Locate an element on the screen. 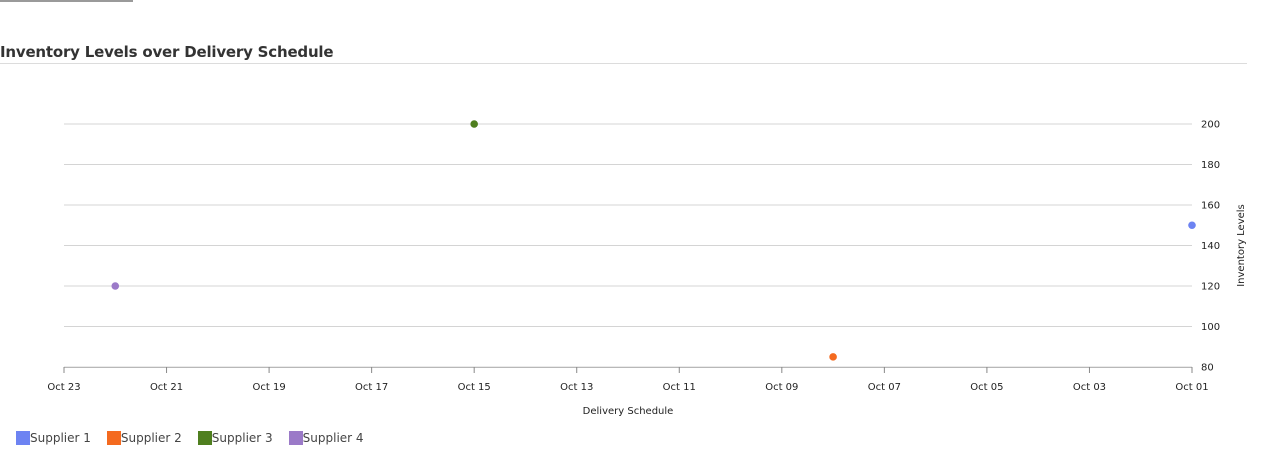 The image size is (1280, 454). y-tick-label: 160 is located at coordinates (1210, 206).